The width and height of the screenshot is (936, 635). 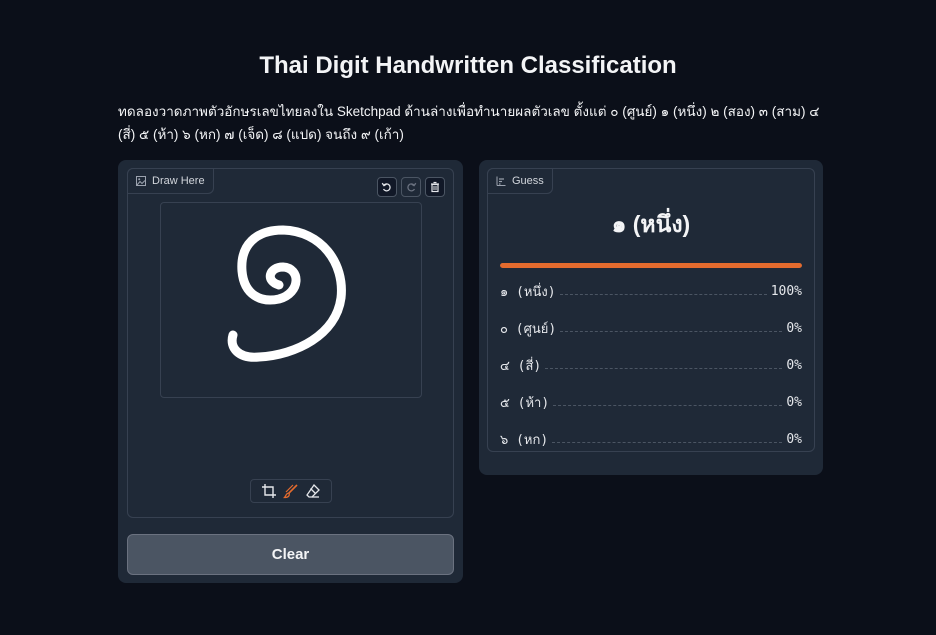 What do you see at coordinates (651, 291) in the screenshot?
I see `confidence-row: ๑ (หนึ่ง) 100%` at bounding box center [651, 291].